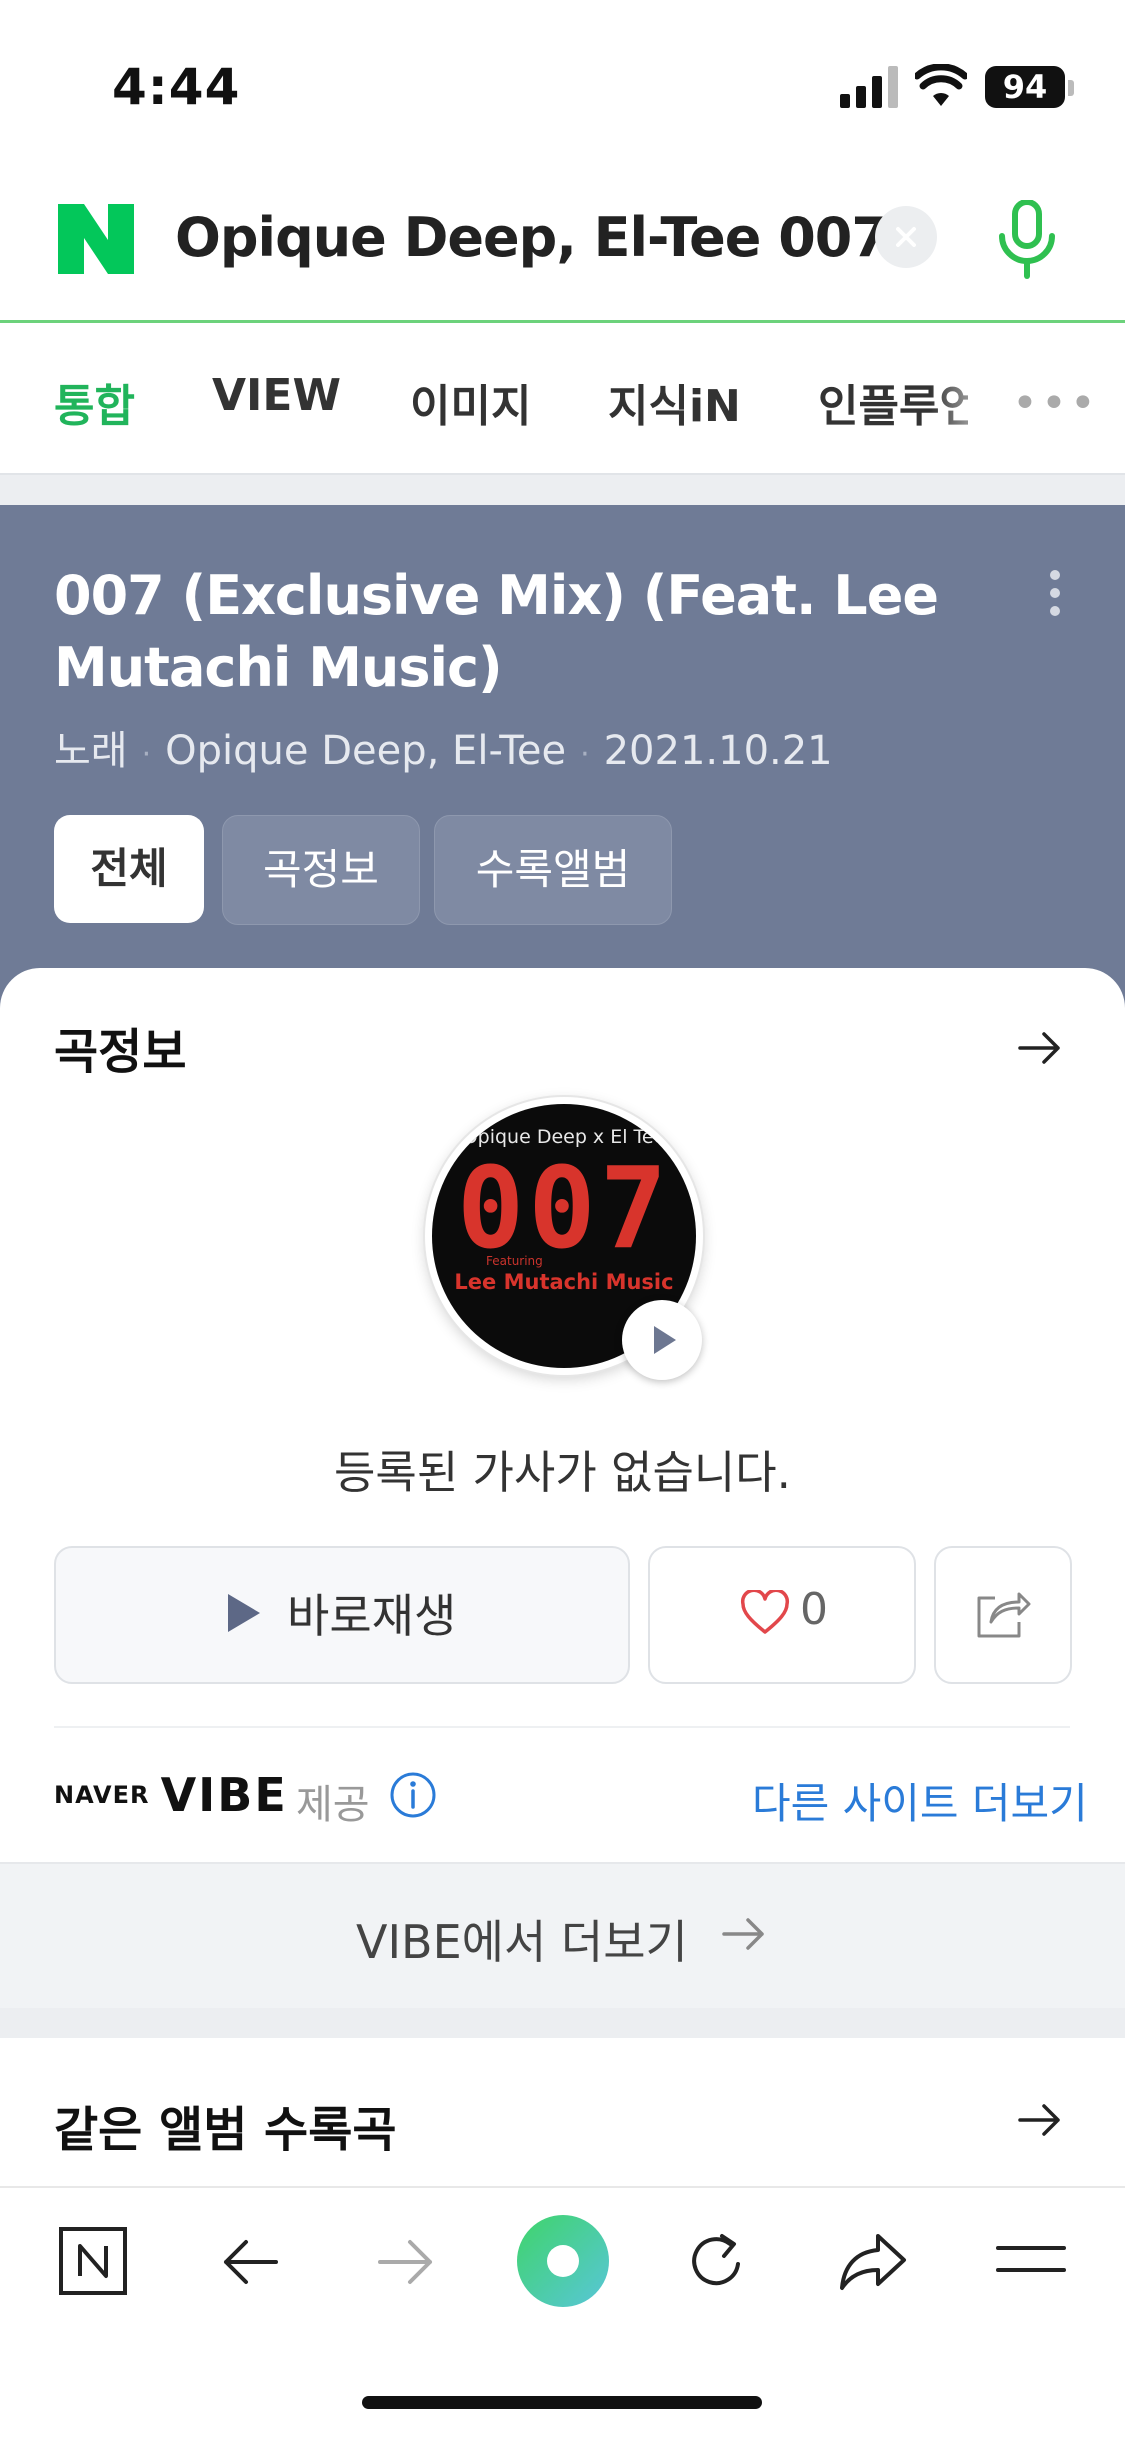 Image resolution: width=1125 pixels, height=2438 pixels. I want to click on album-art-featuring: Featuring, so click(514, 1261).